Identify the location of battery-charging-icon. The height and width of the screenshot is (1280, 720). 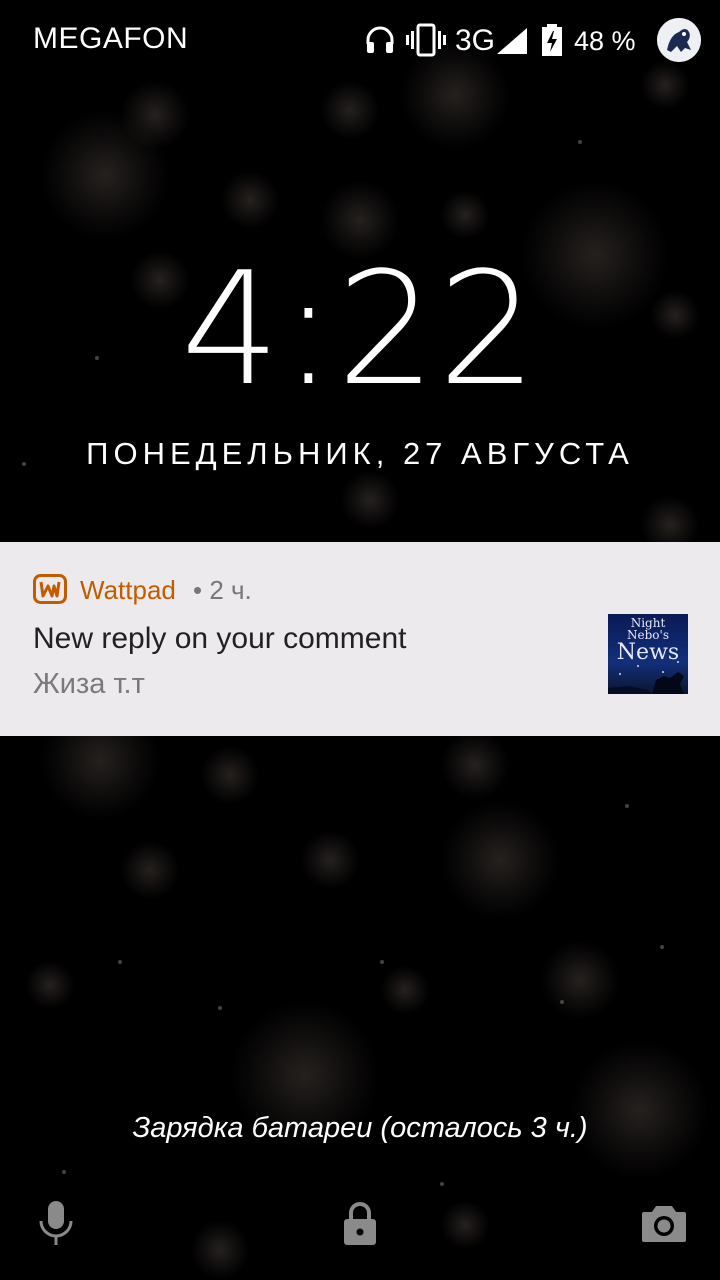
(552, 40).